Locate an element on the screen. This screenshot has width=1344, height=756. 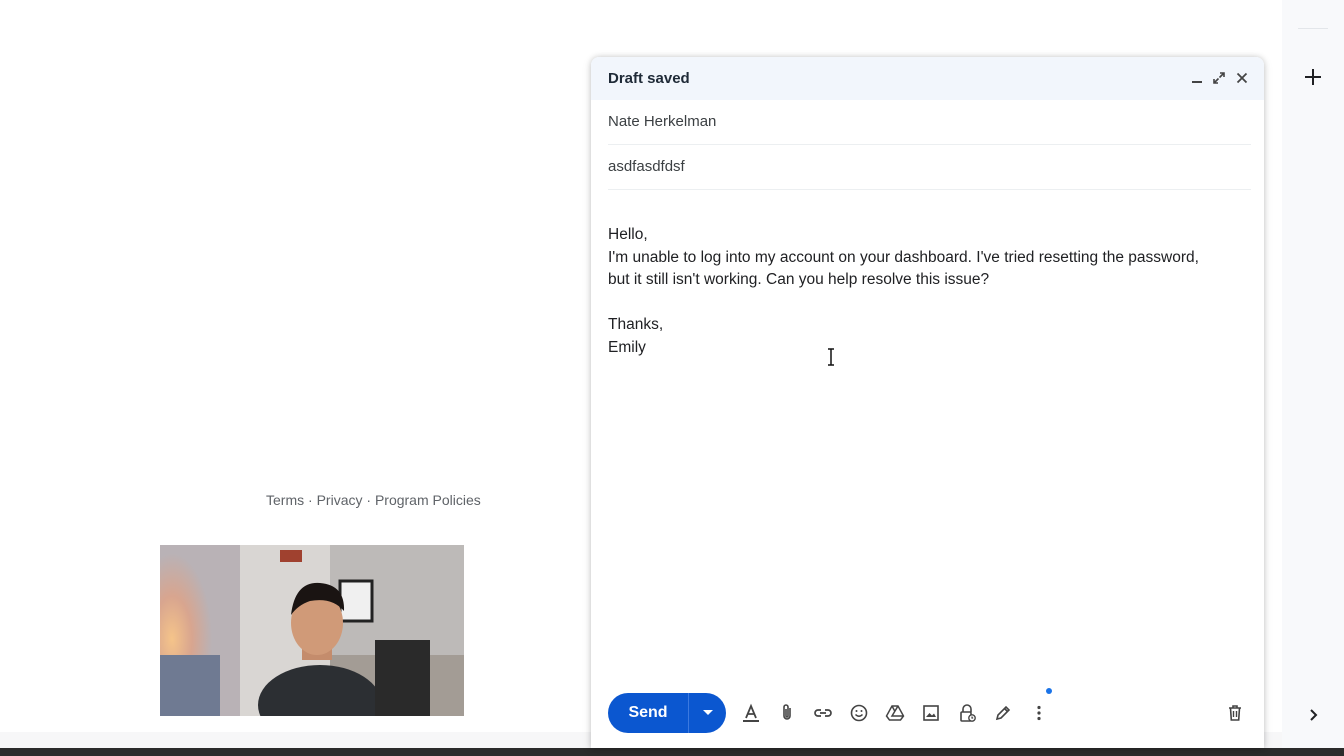
send-button-group: Send is located at coordinates (667, 713).